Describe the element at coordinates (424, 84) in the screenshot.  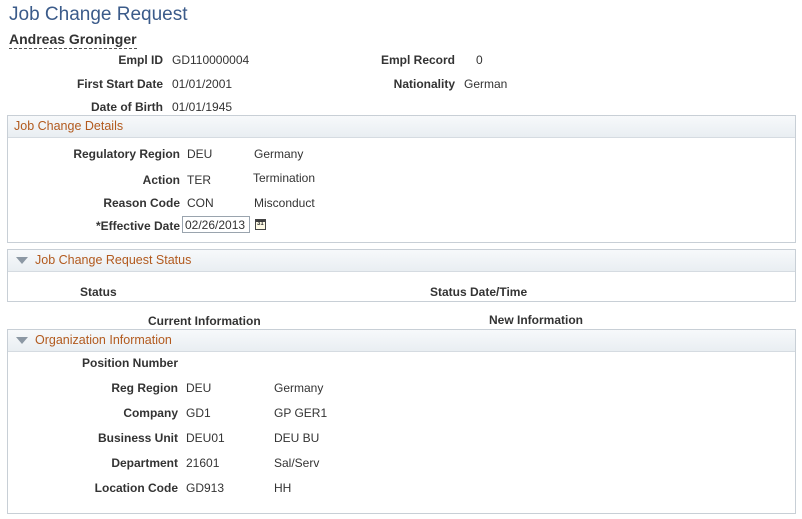
I see `nationality-label: Nationality` at that location.